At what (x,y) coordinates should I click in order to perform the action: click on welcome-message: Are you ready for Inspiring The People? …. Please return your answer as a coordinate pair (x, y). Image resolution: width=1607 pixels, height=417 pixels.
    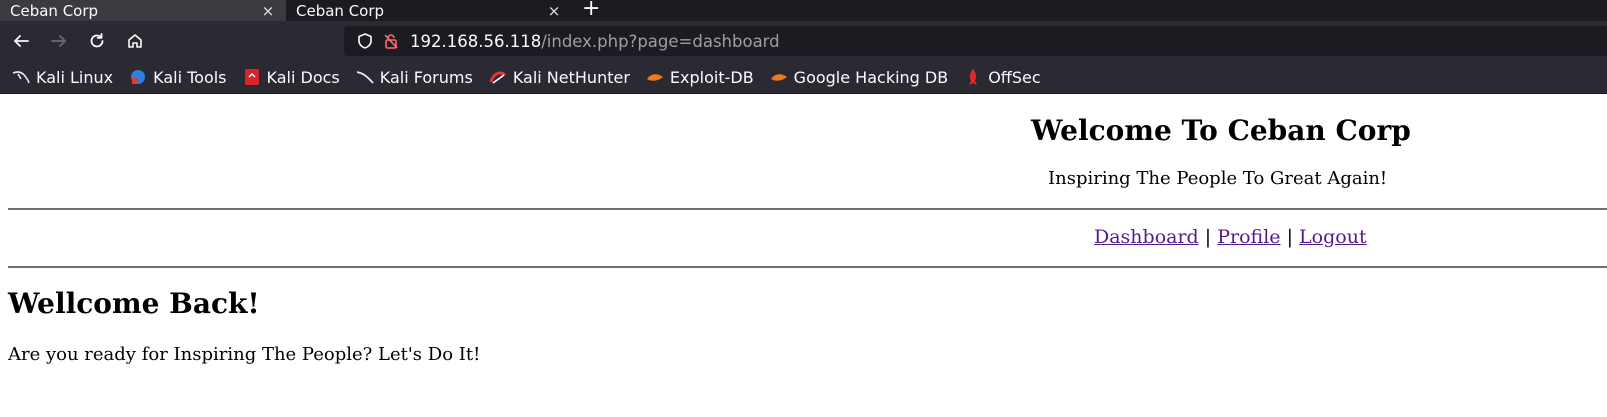
    Looking at the image, I should click on (244, 354).